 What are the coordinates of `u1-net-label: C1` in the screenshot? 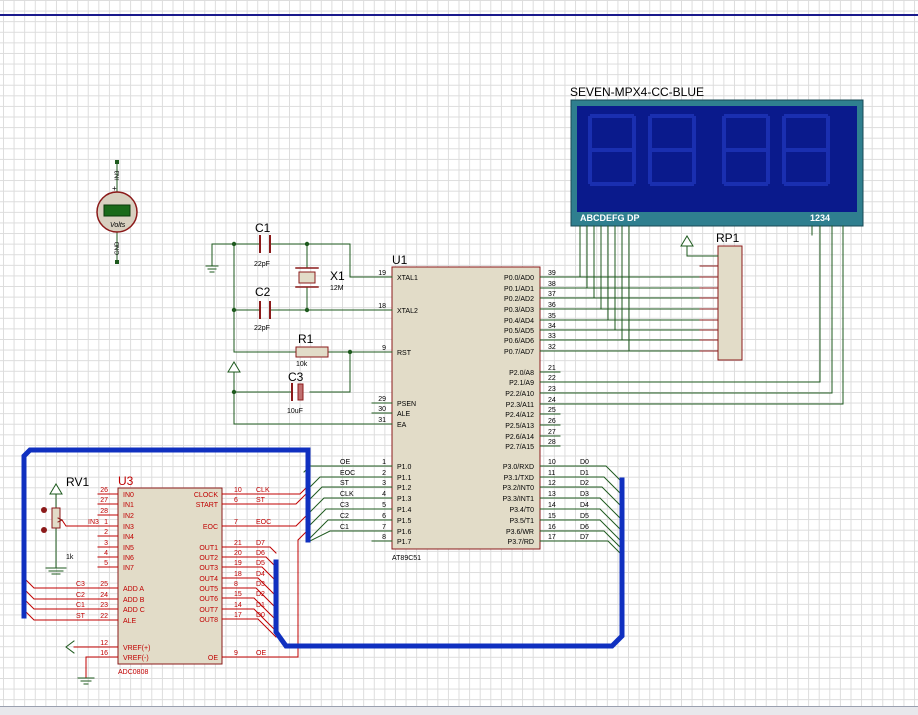 It's located at (344, 527).